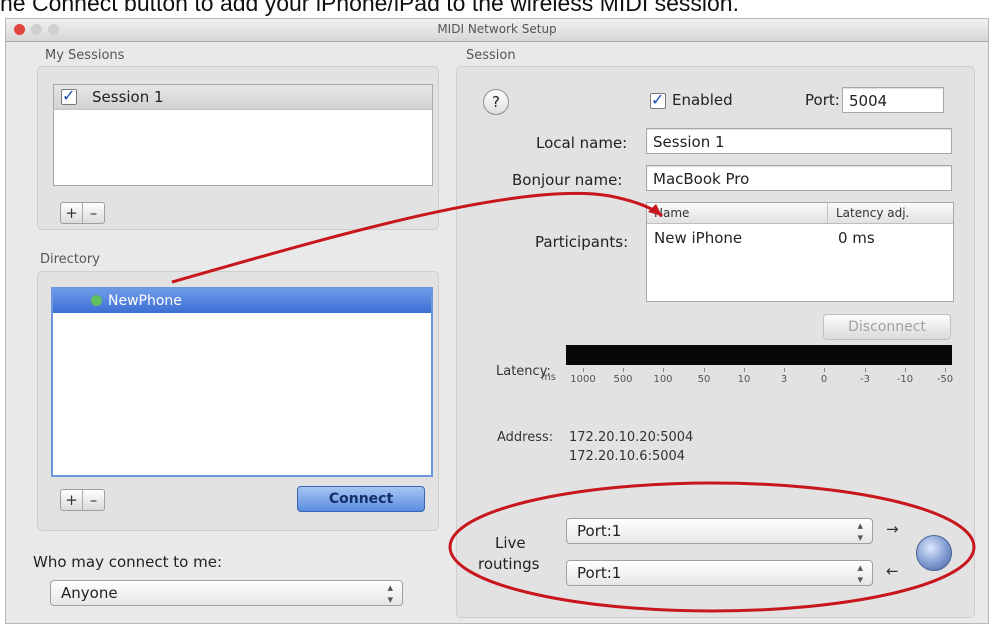  I want to click on help-button: ?, so click(496, 102).